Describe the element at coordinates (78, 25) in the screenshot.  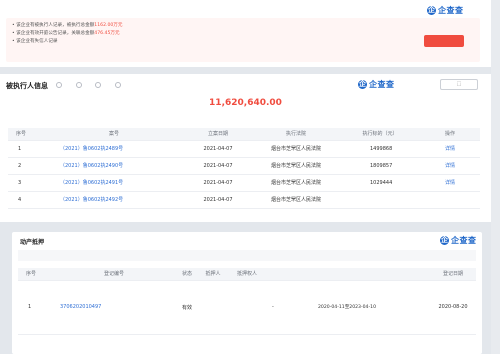
I see `risk-line-1-mid: ，被执行总金额` at that location.